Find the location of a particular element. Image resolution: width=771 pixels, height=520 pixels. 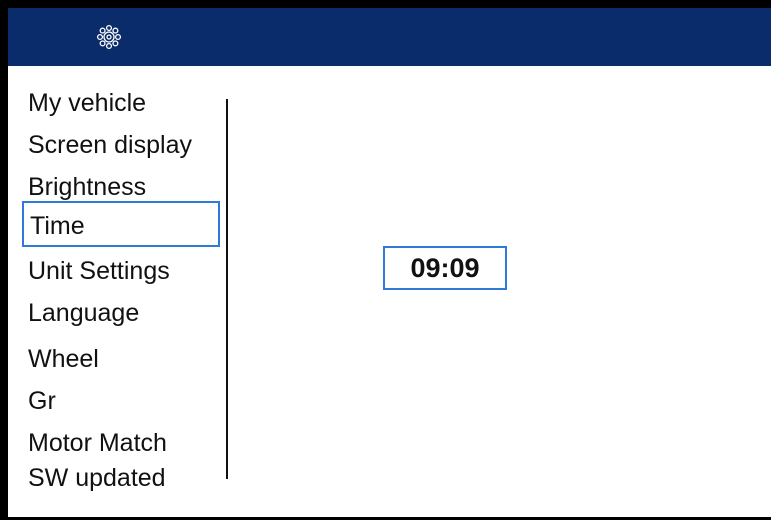

gear-icon is located at coordinates (109, 37).